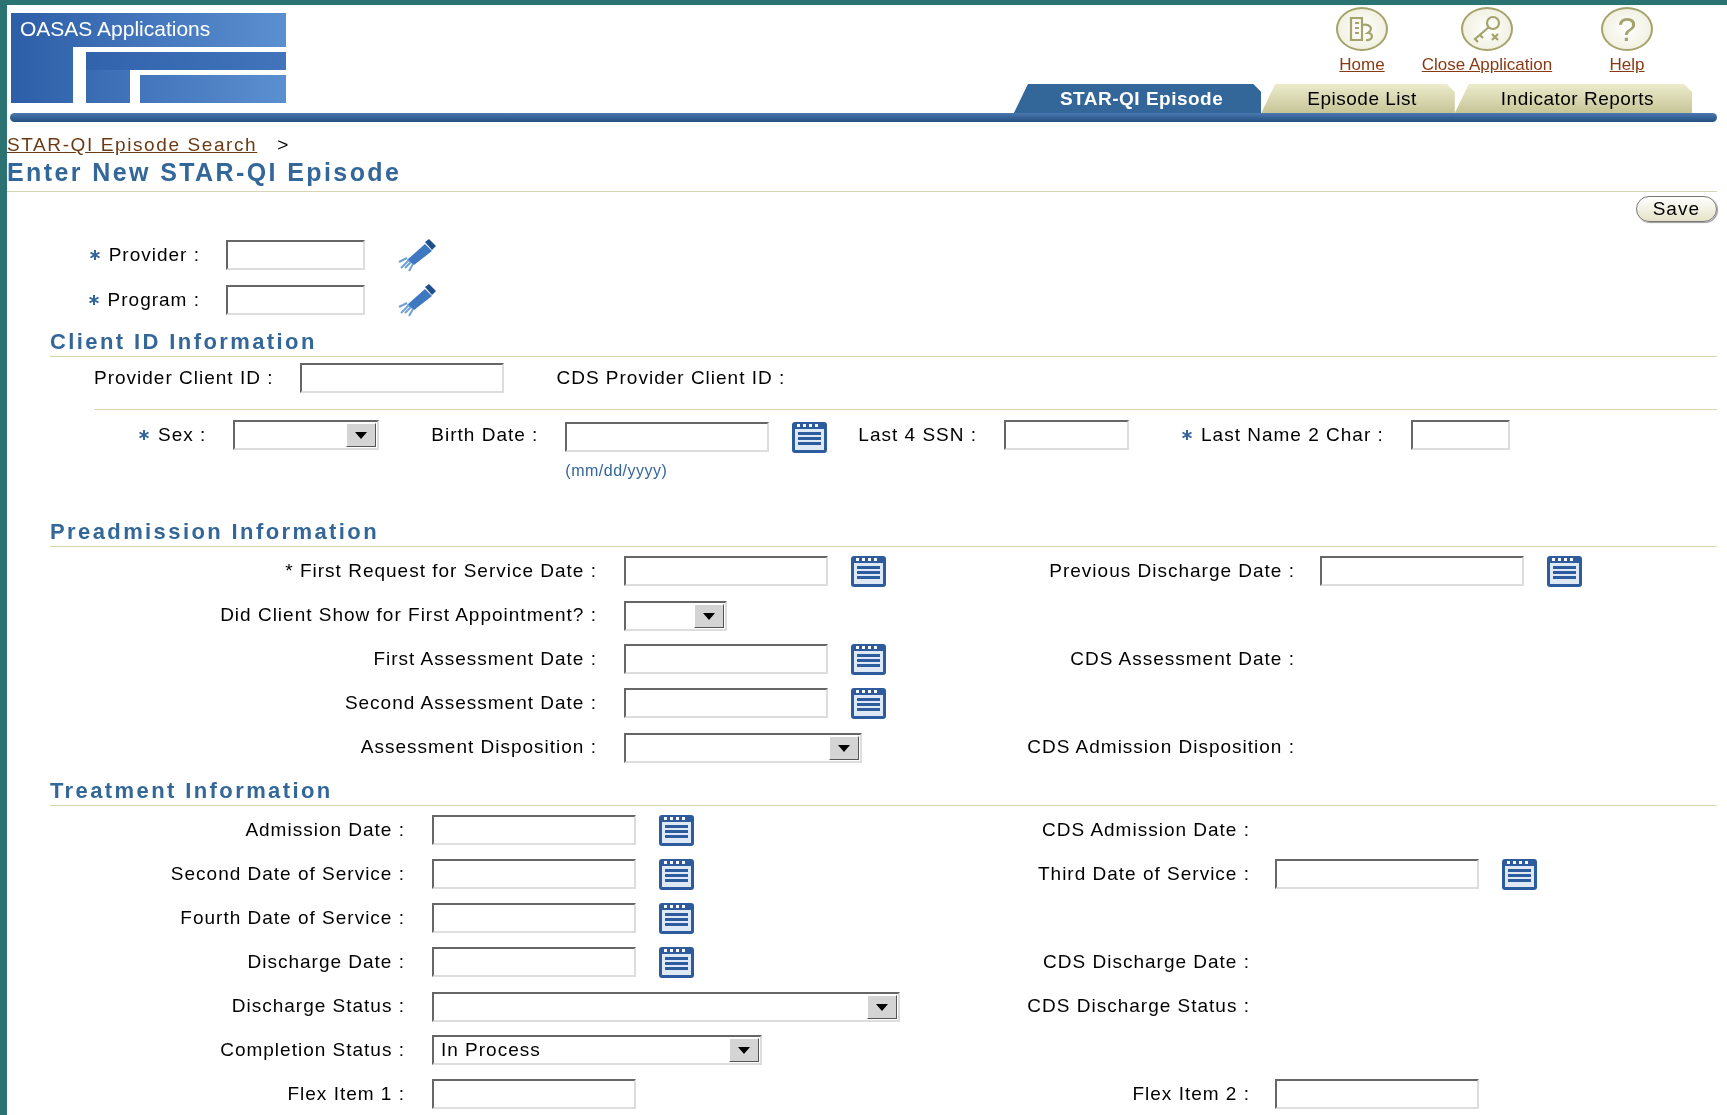 This screenshot has height=1115, width=1727. What do you see at coordinates (478, 747) in the screenshot?
I see `field-label: Assessment Disposition :` at bounding box center [478, 747].